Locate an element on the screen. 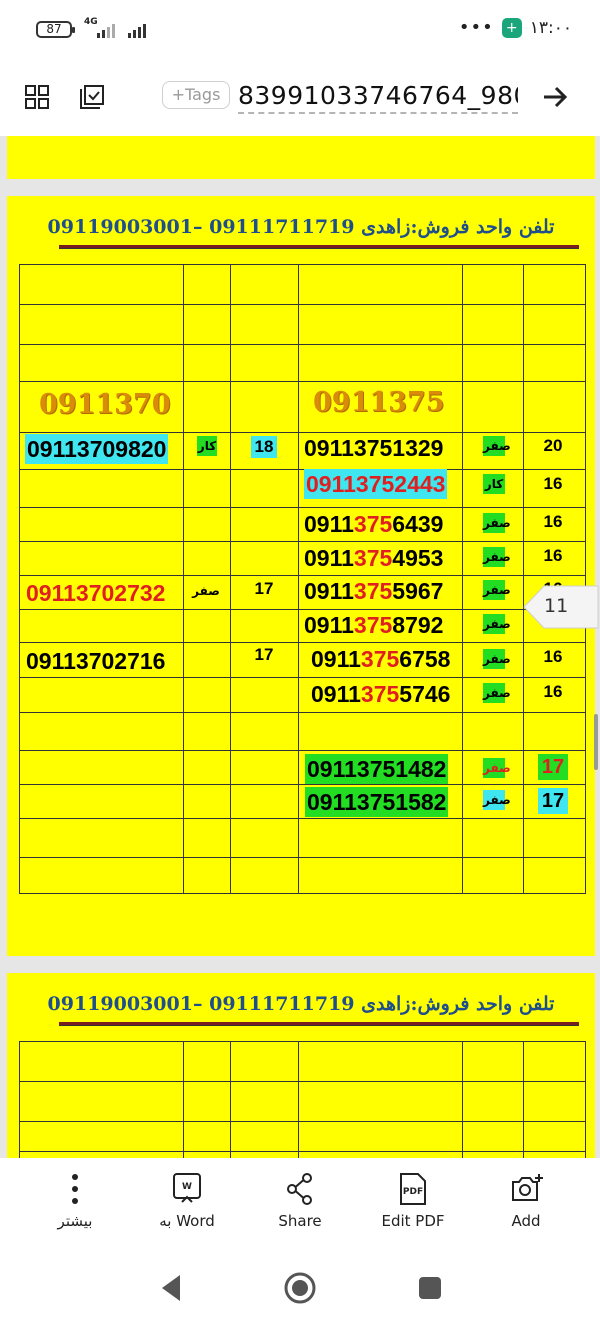 The width and height of the screenshot is (600, 1333). battery-icon: 87 is located at coordinates (55, 29).